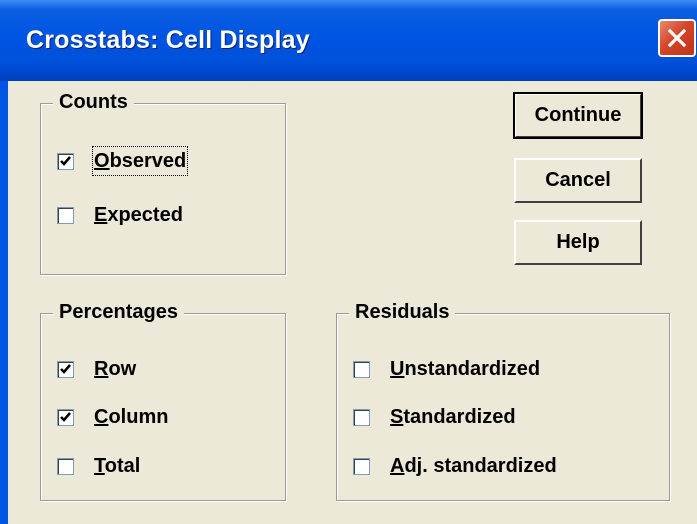 This screenshot has width=697, height=524. I want to click on unstandardized-checkbox-row: Unstandardized, so click(446, 369).